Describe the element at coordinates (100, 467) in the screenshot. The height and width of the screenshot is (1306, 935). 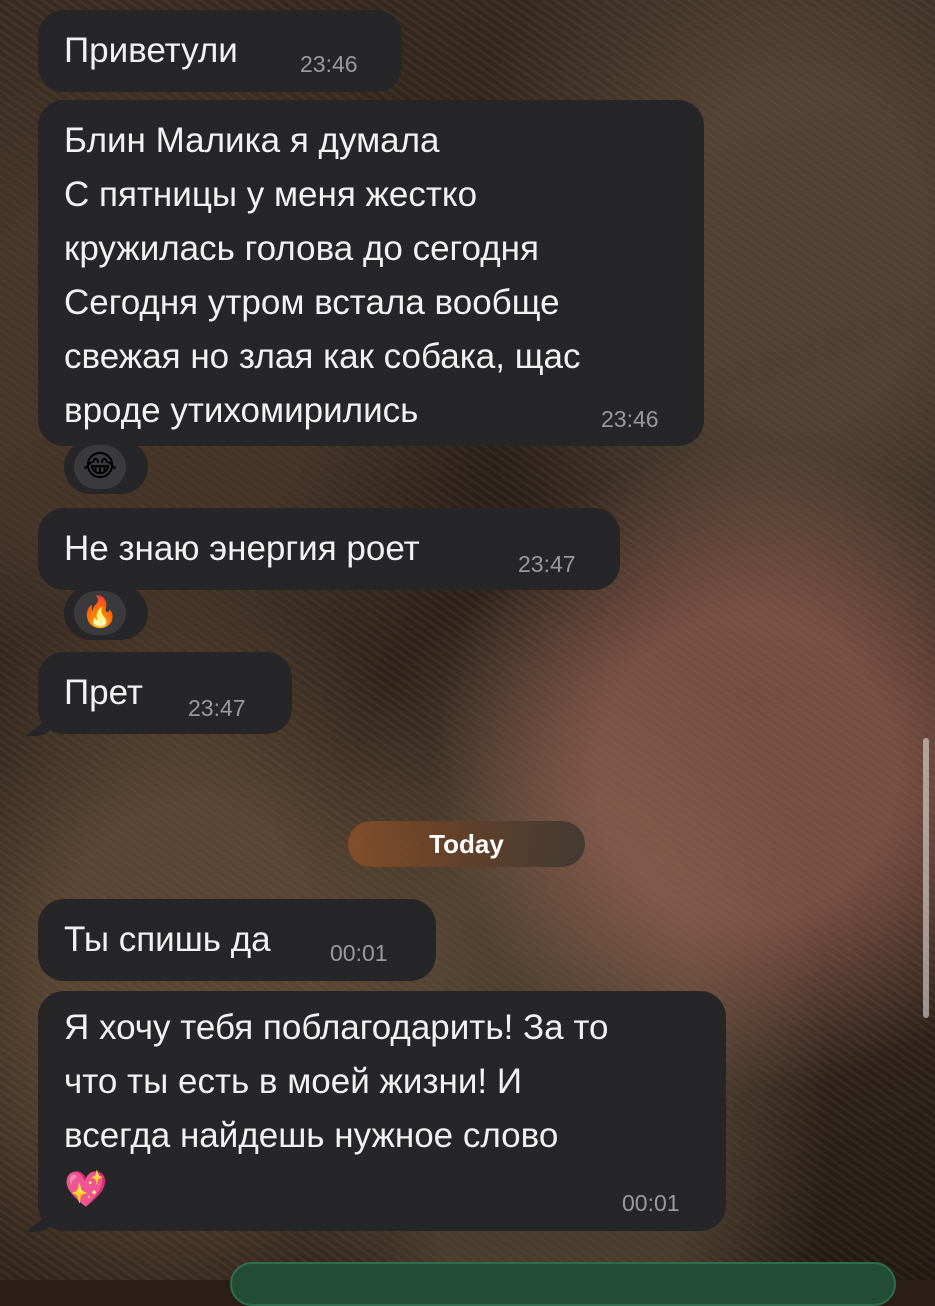
I see `laughing-emoji-icon: 😂` at that location.